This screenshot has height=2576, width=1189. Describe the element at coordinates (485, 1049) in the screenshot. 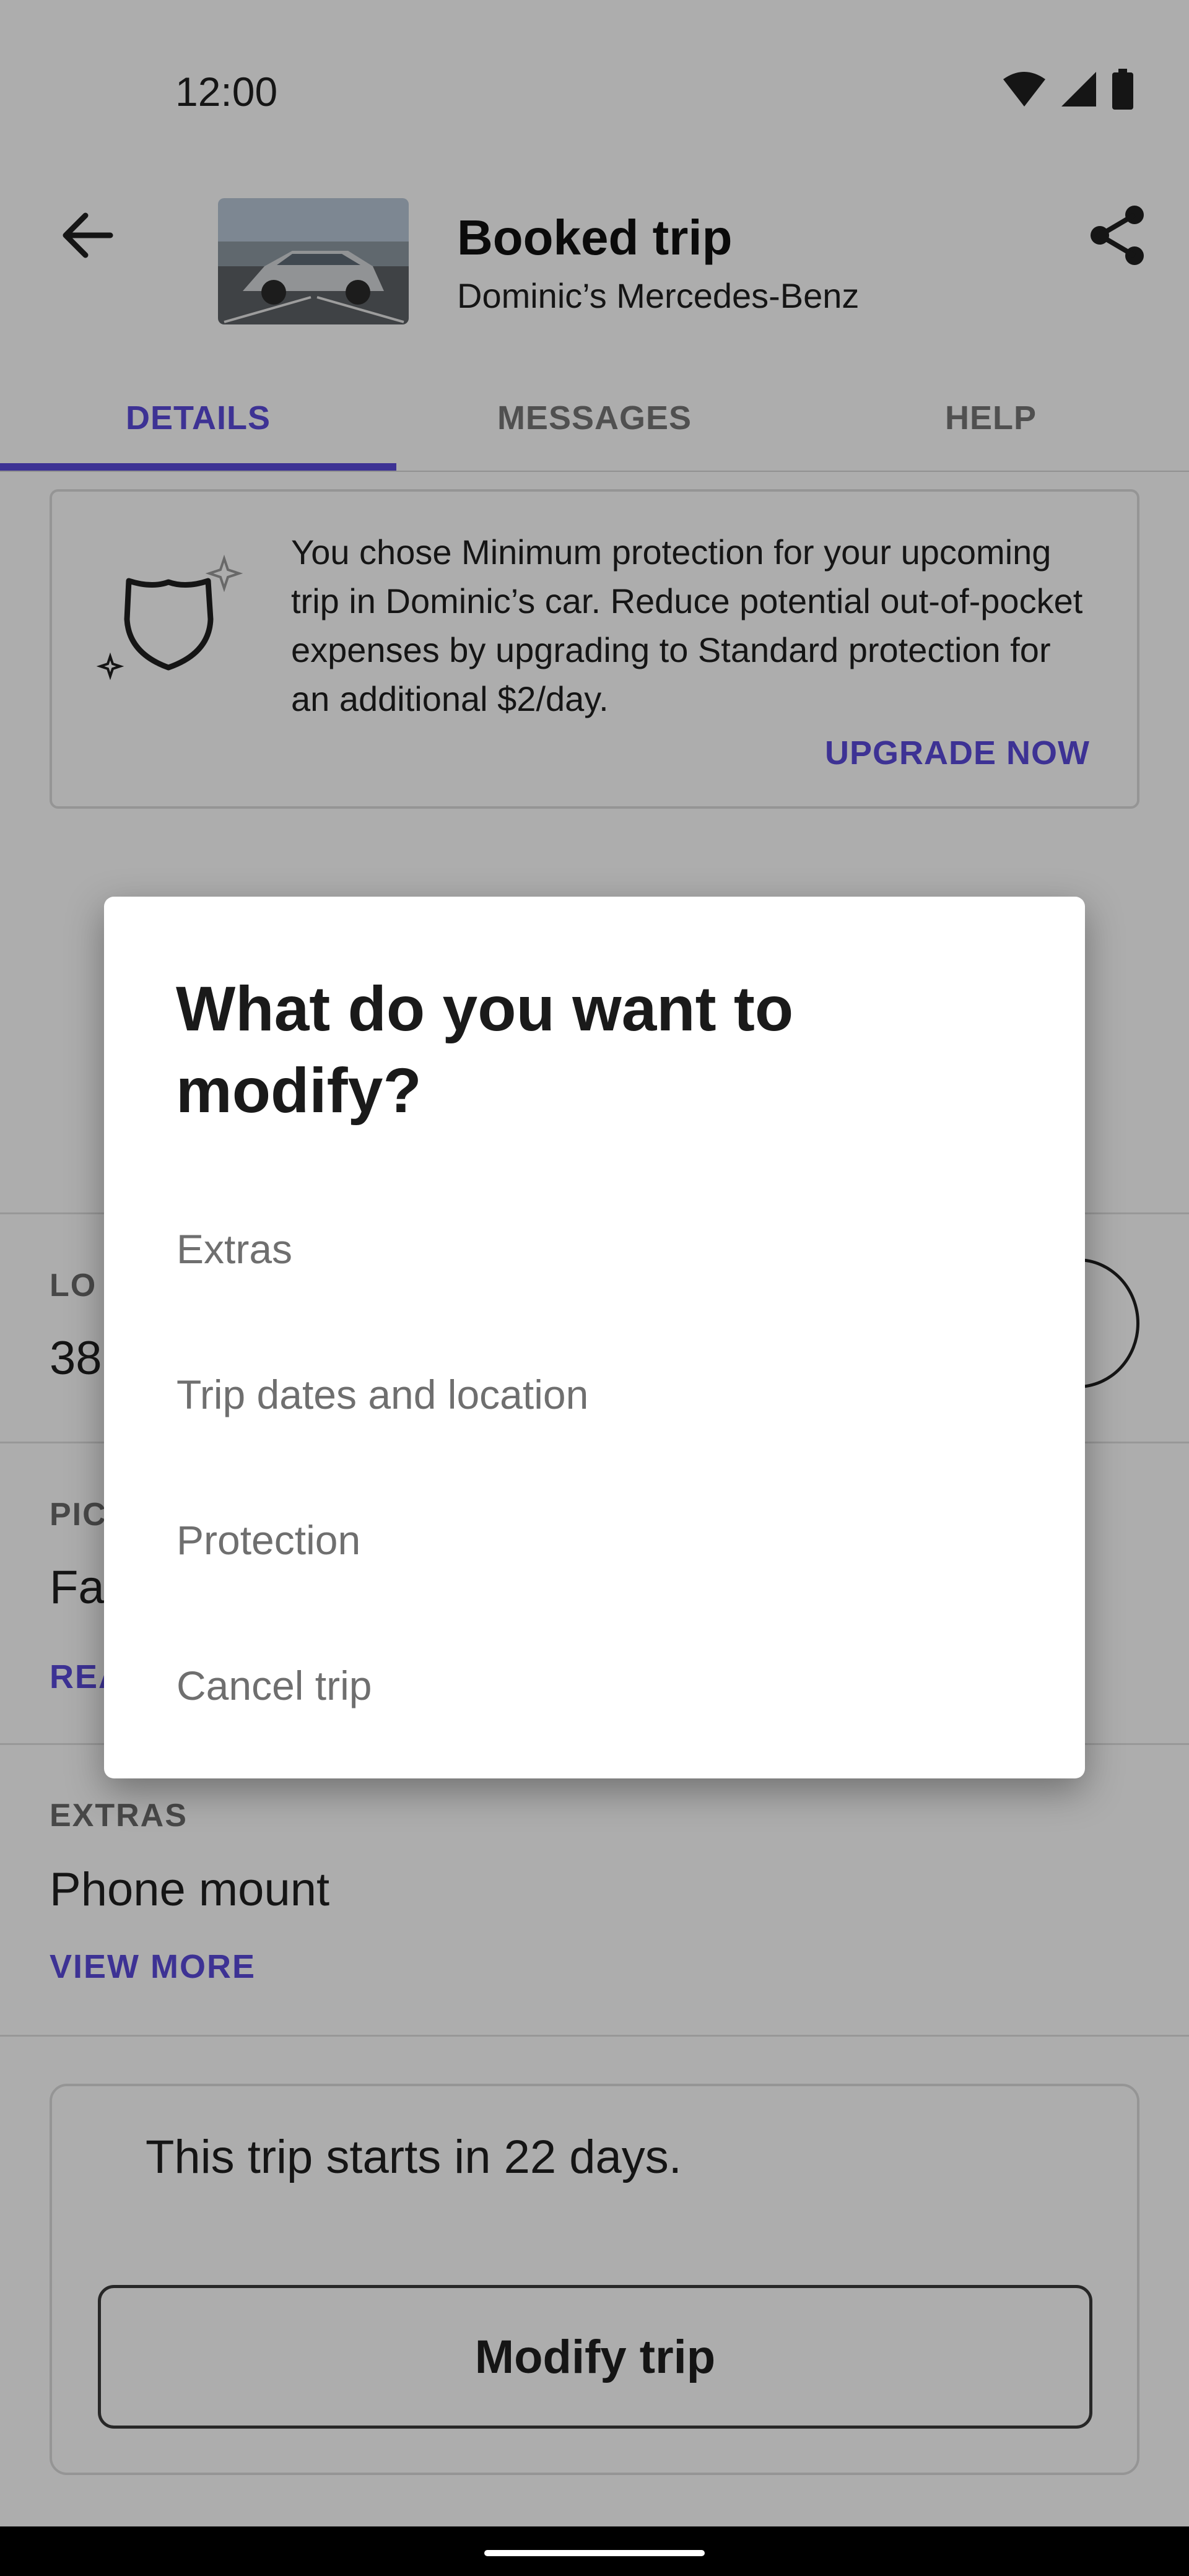

I see `dialog-title: What do you want to modify?` at that location.